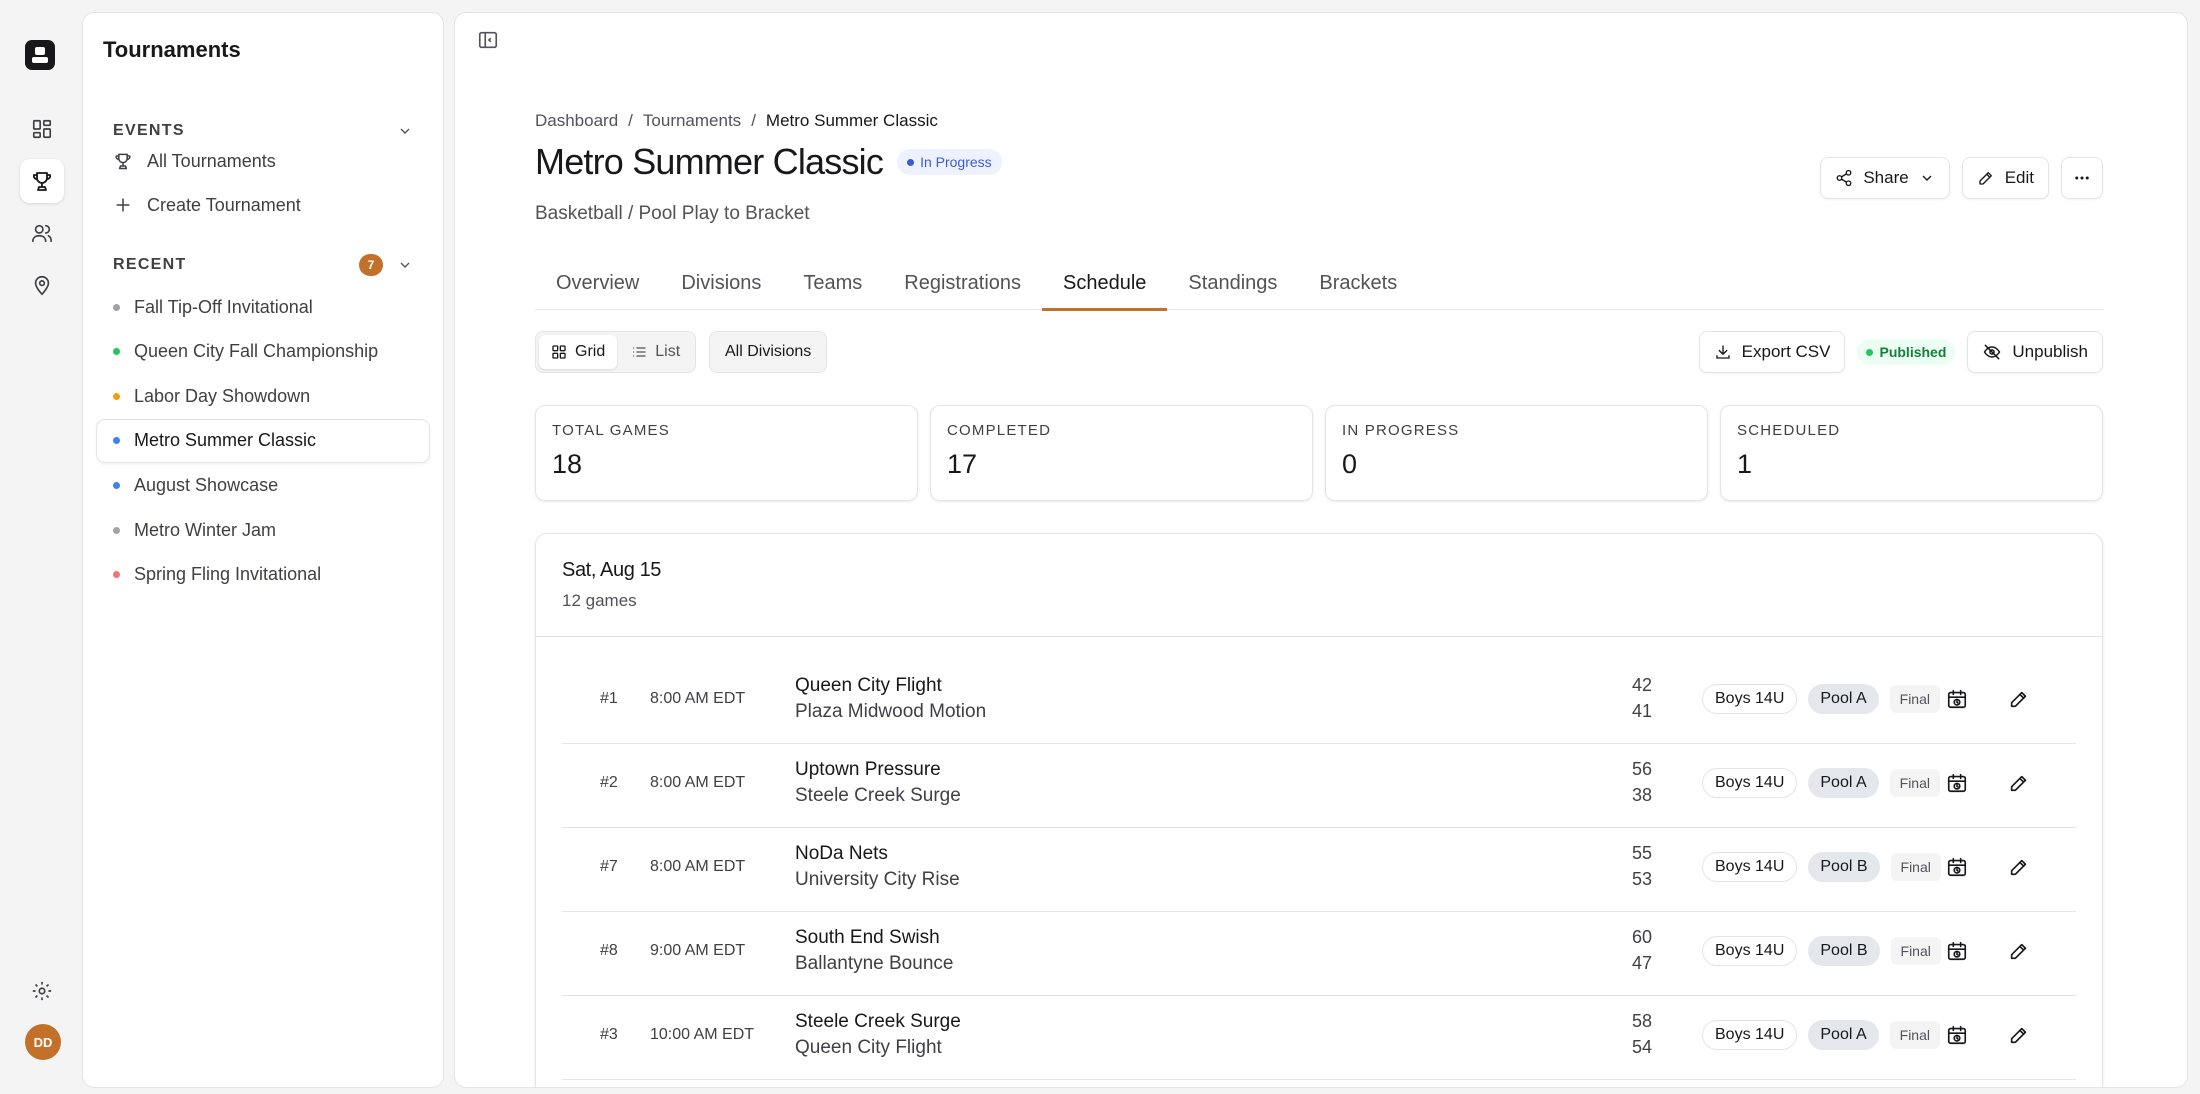 The width and height of the screenshot is (2200, 1094). What do you see at coordinates (263, 440) in the screenshot?
I see `sidebar-item-metro-summer-classic: Metro Summer Classic` at bounding box center [263, 440].